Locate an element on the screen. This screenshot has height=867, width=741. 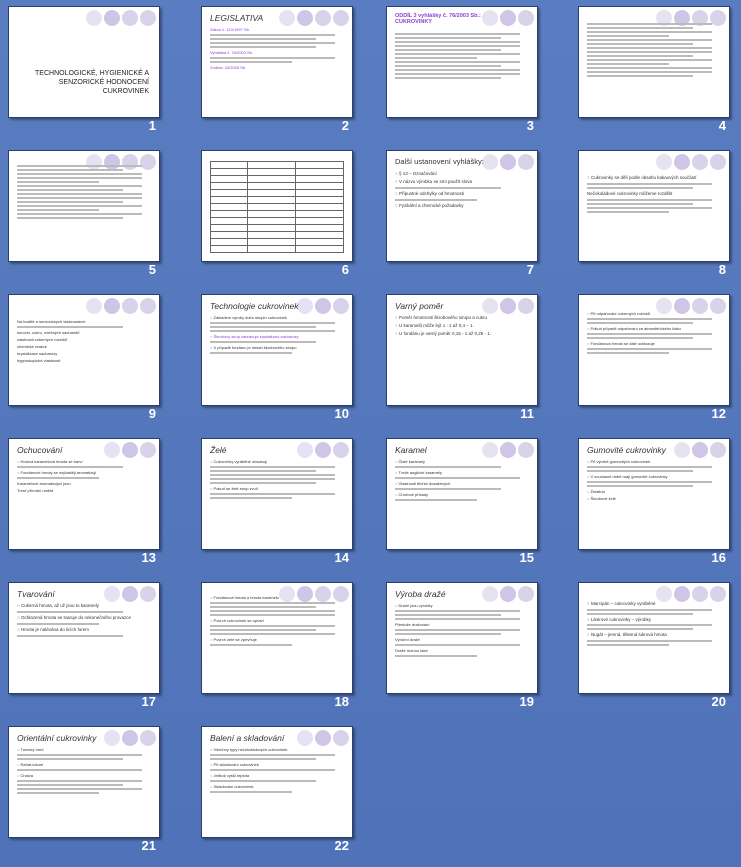
slide-number: 3 is located at coordinates (530, 125).